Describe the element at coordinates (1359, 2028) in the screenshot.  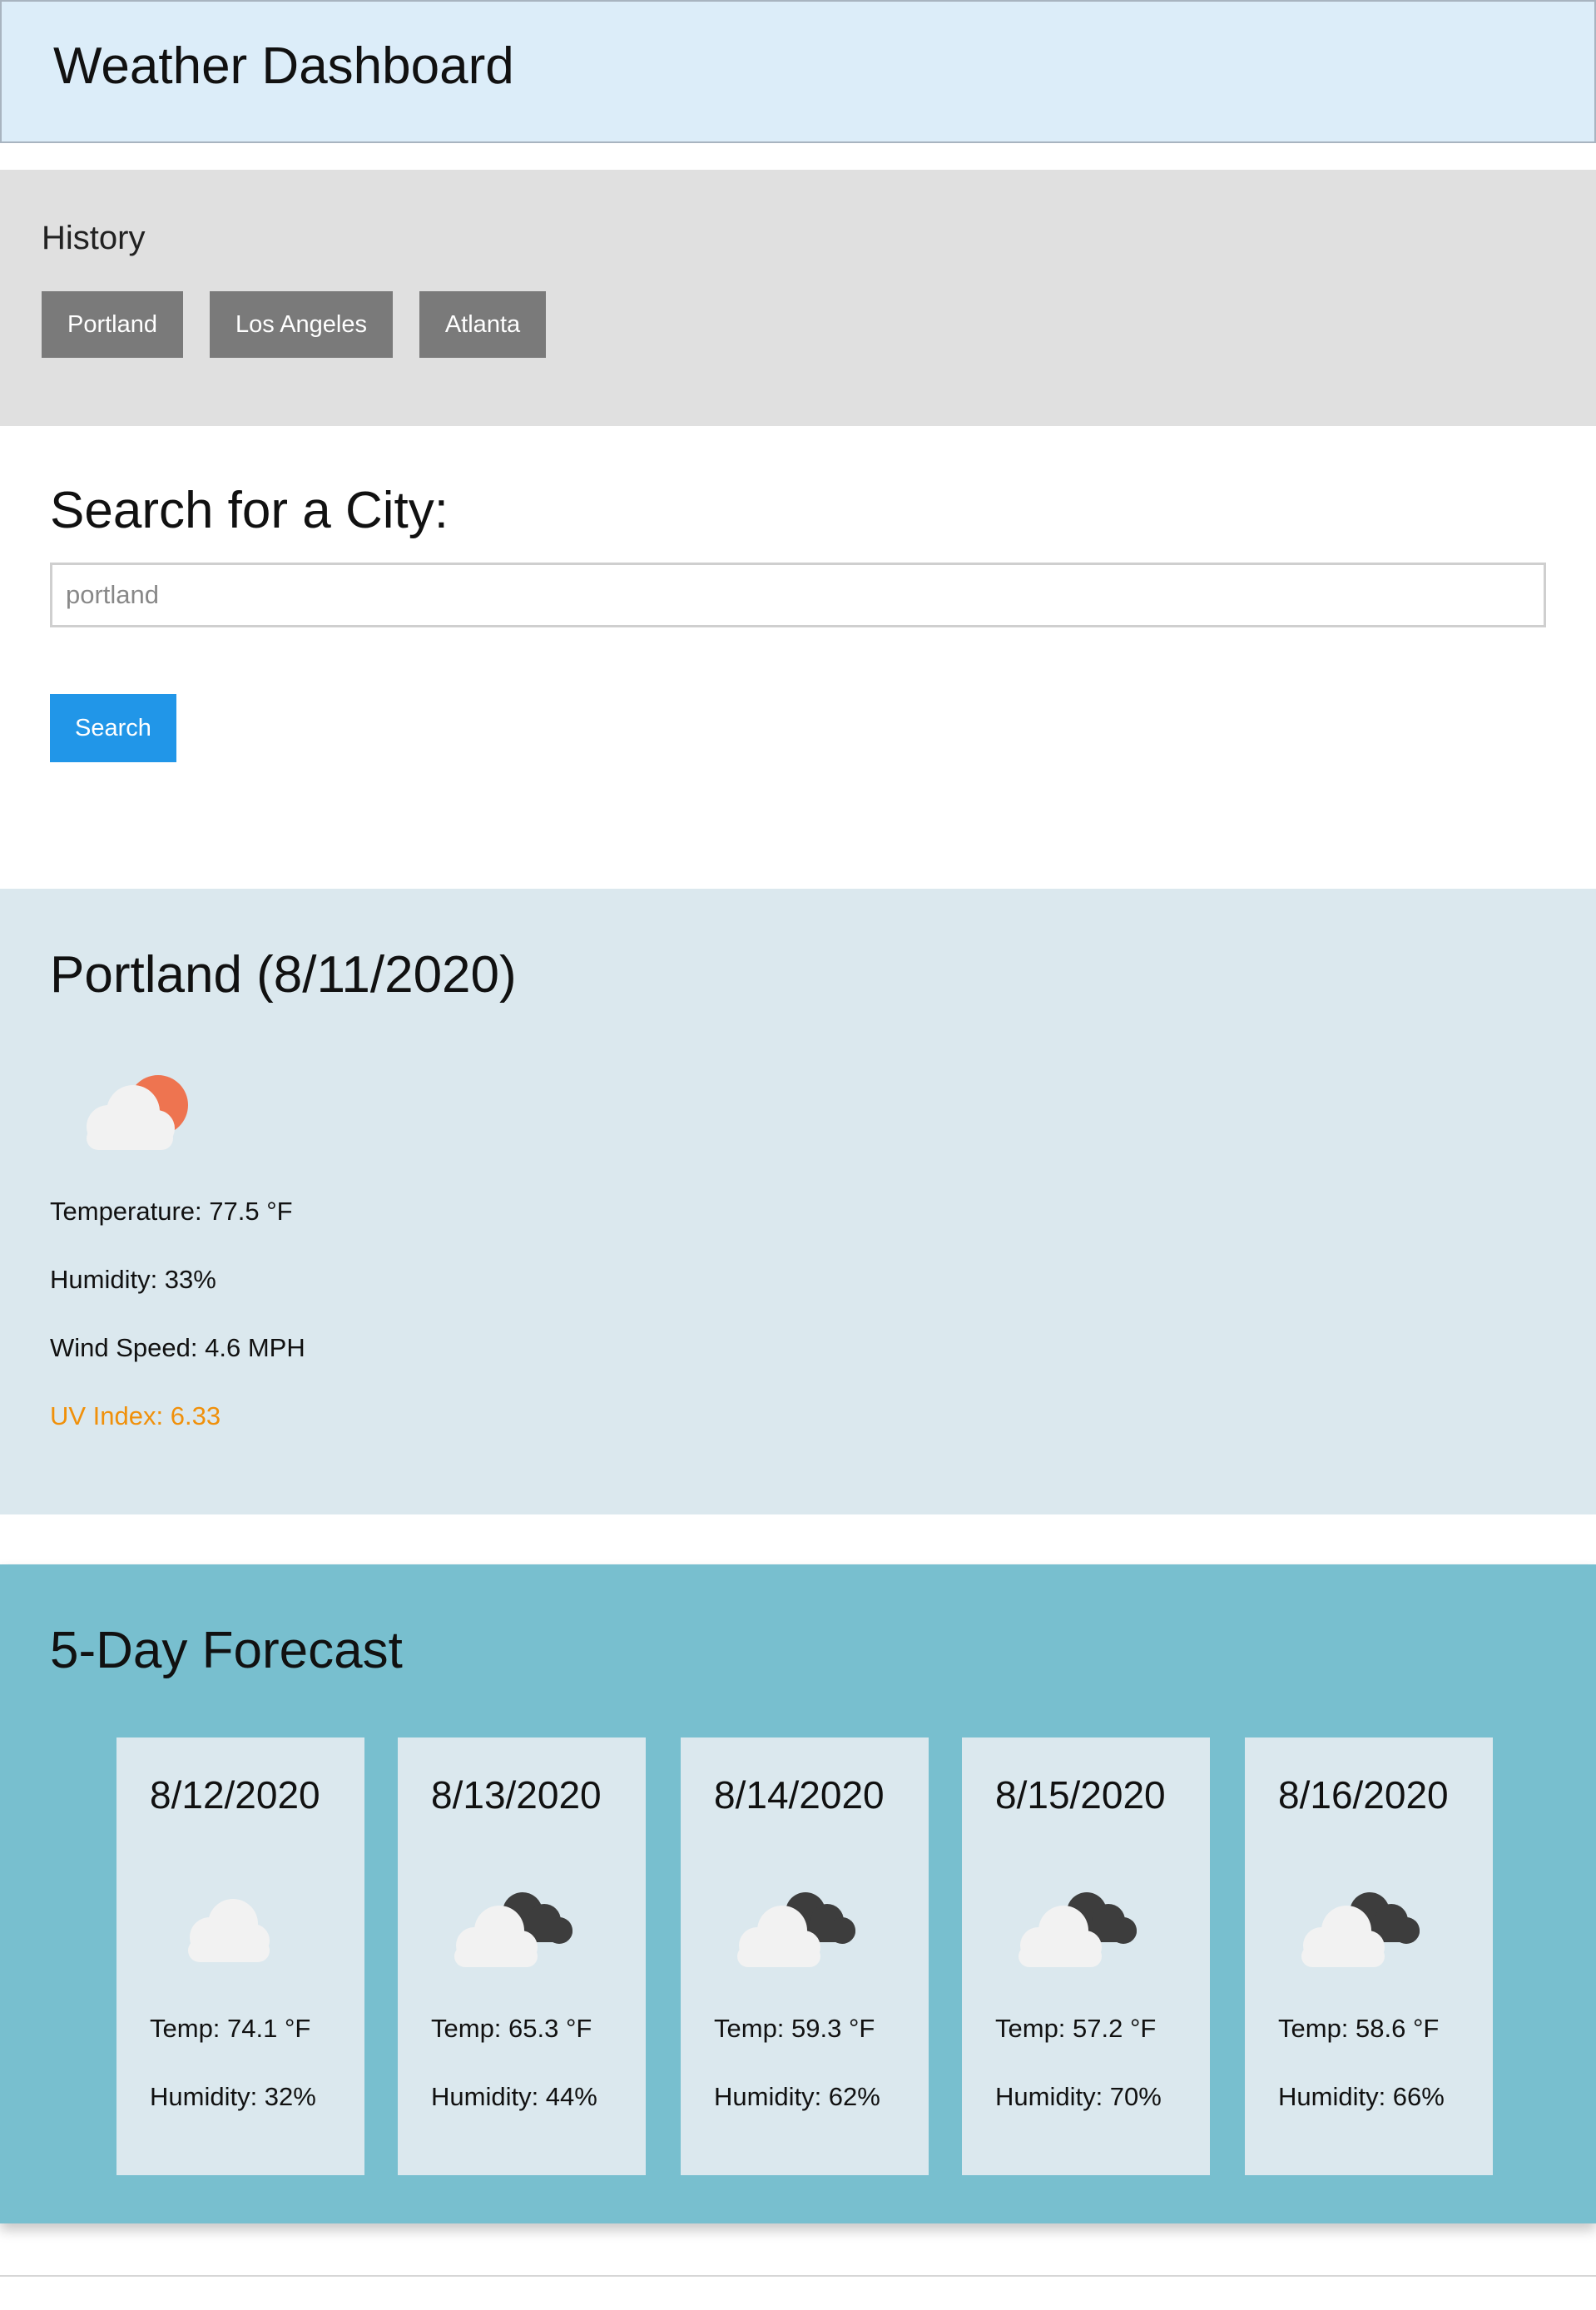
I see `forecast-temp: Temp: 58.6 °F` at that location.